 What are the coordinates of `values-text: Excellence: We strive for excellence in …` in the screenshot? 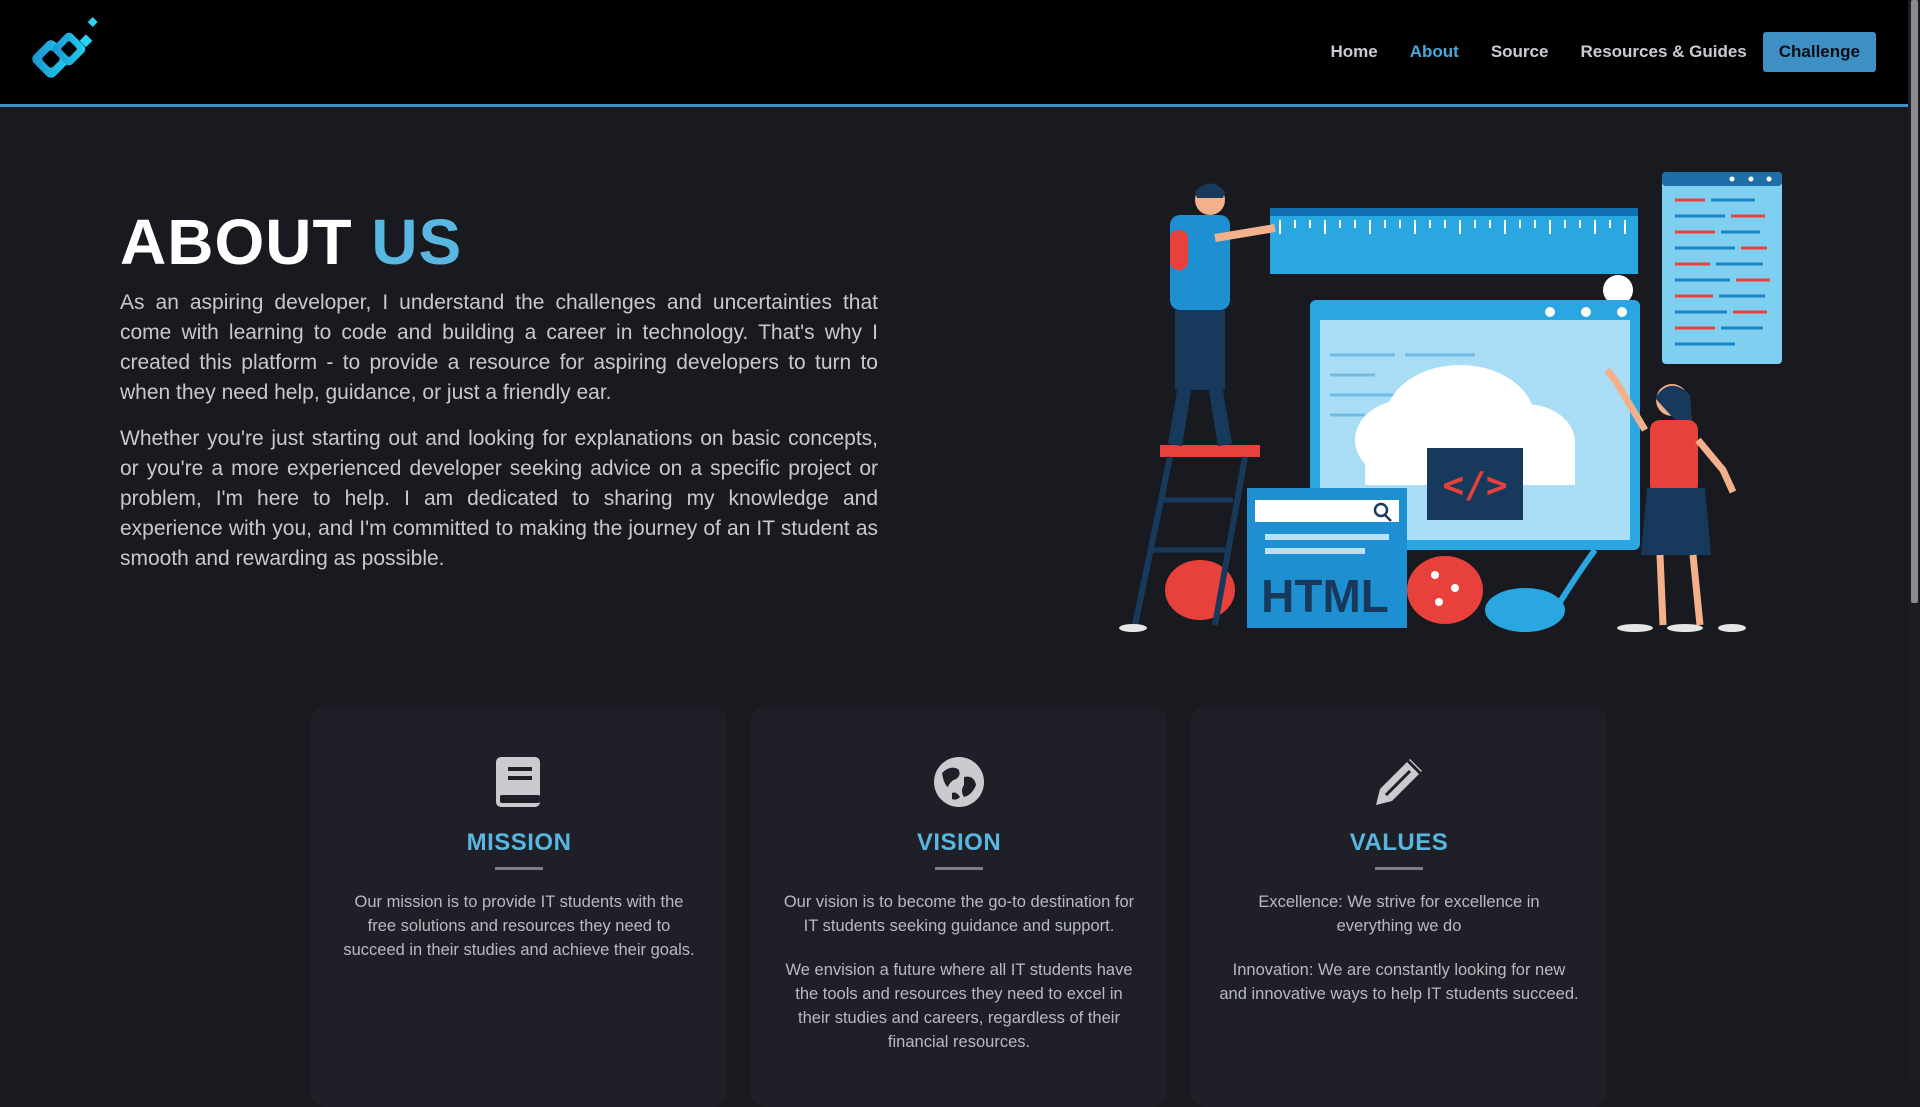 It's located at (1399, 958).